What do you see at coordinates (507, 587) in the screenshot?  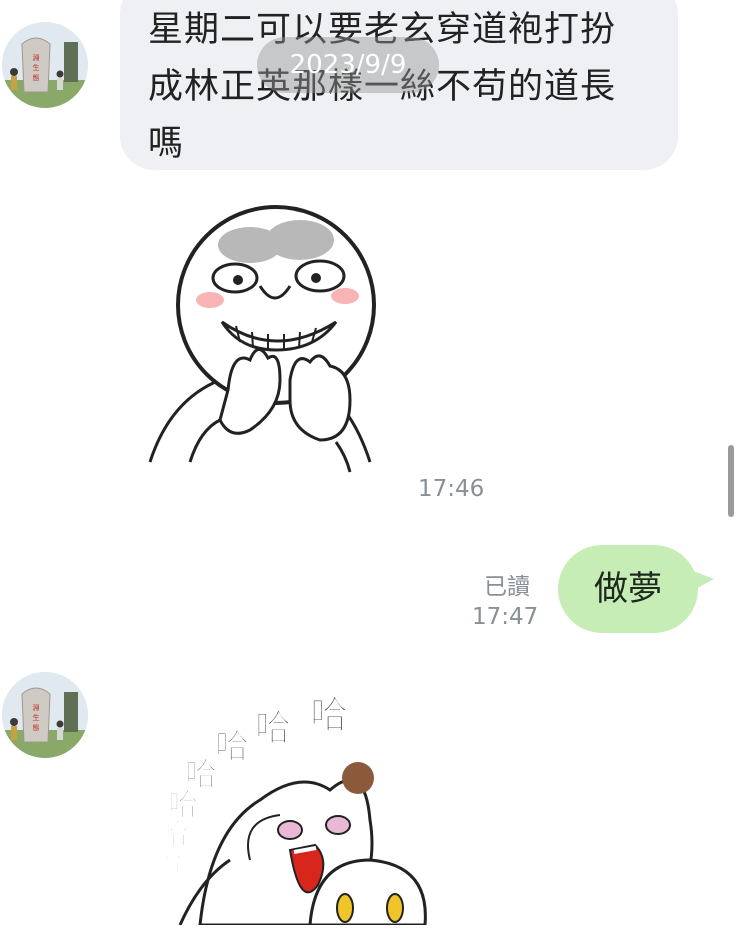 I see `read-receipt: 已讀` at bounding box center [507, 587].